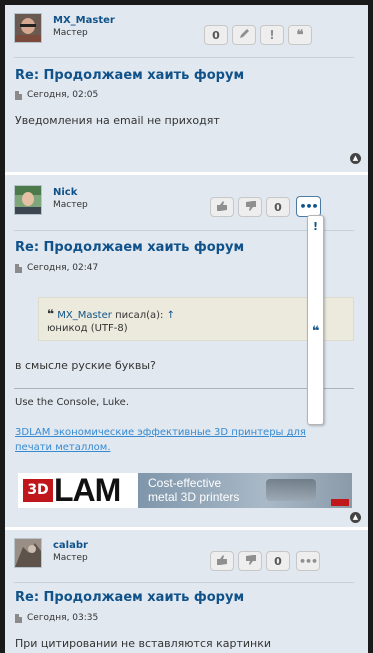  I want to click on username: Nick, so click(65, 192).